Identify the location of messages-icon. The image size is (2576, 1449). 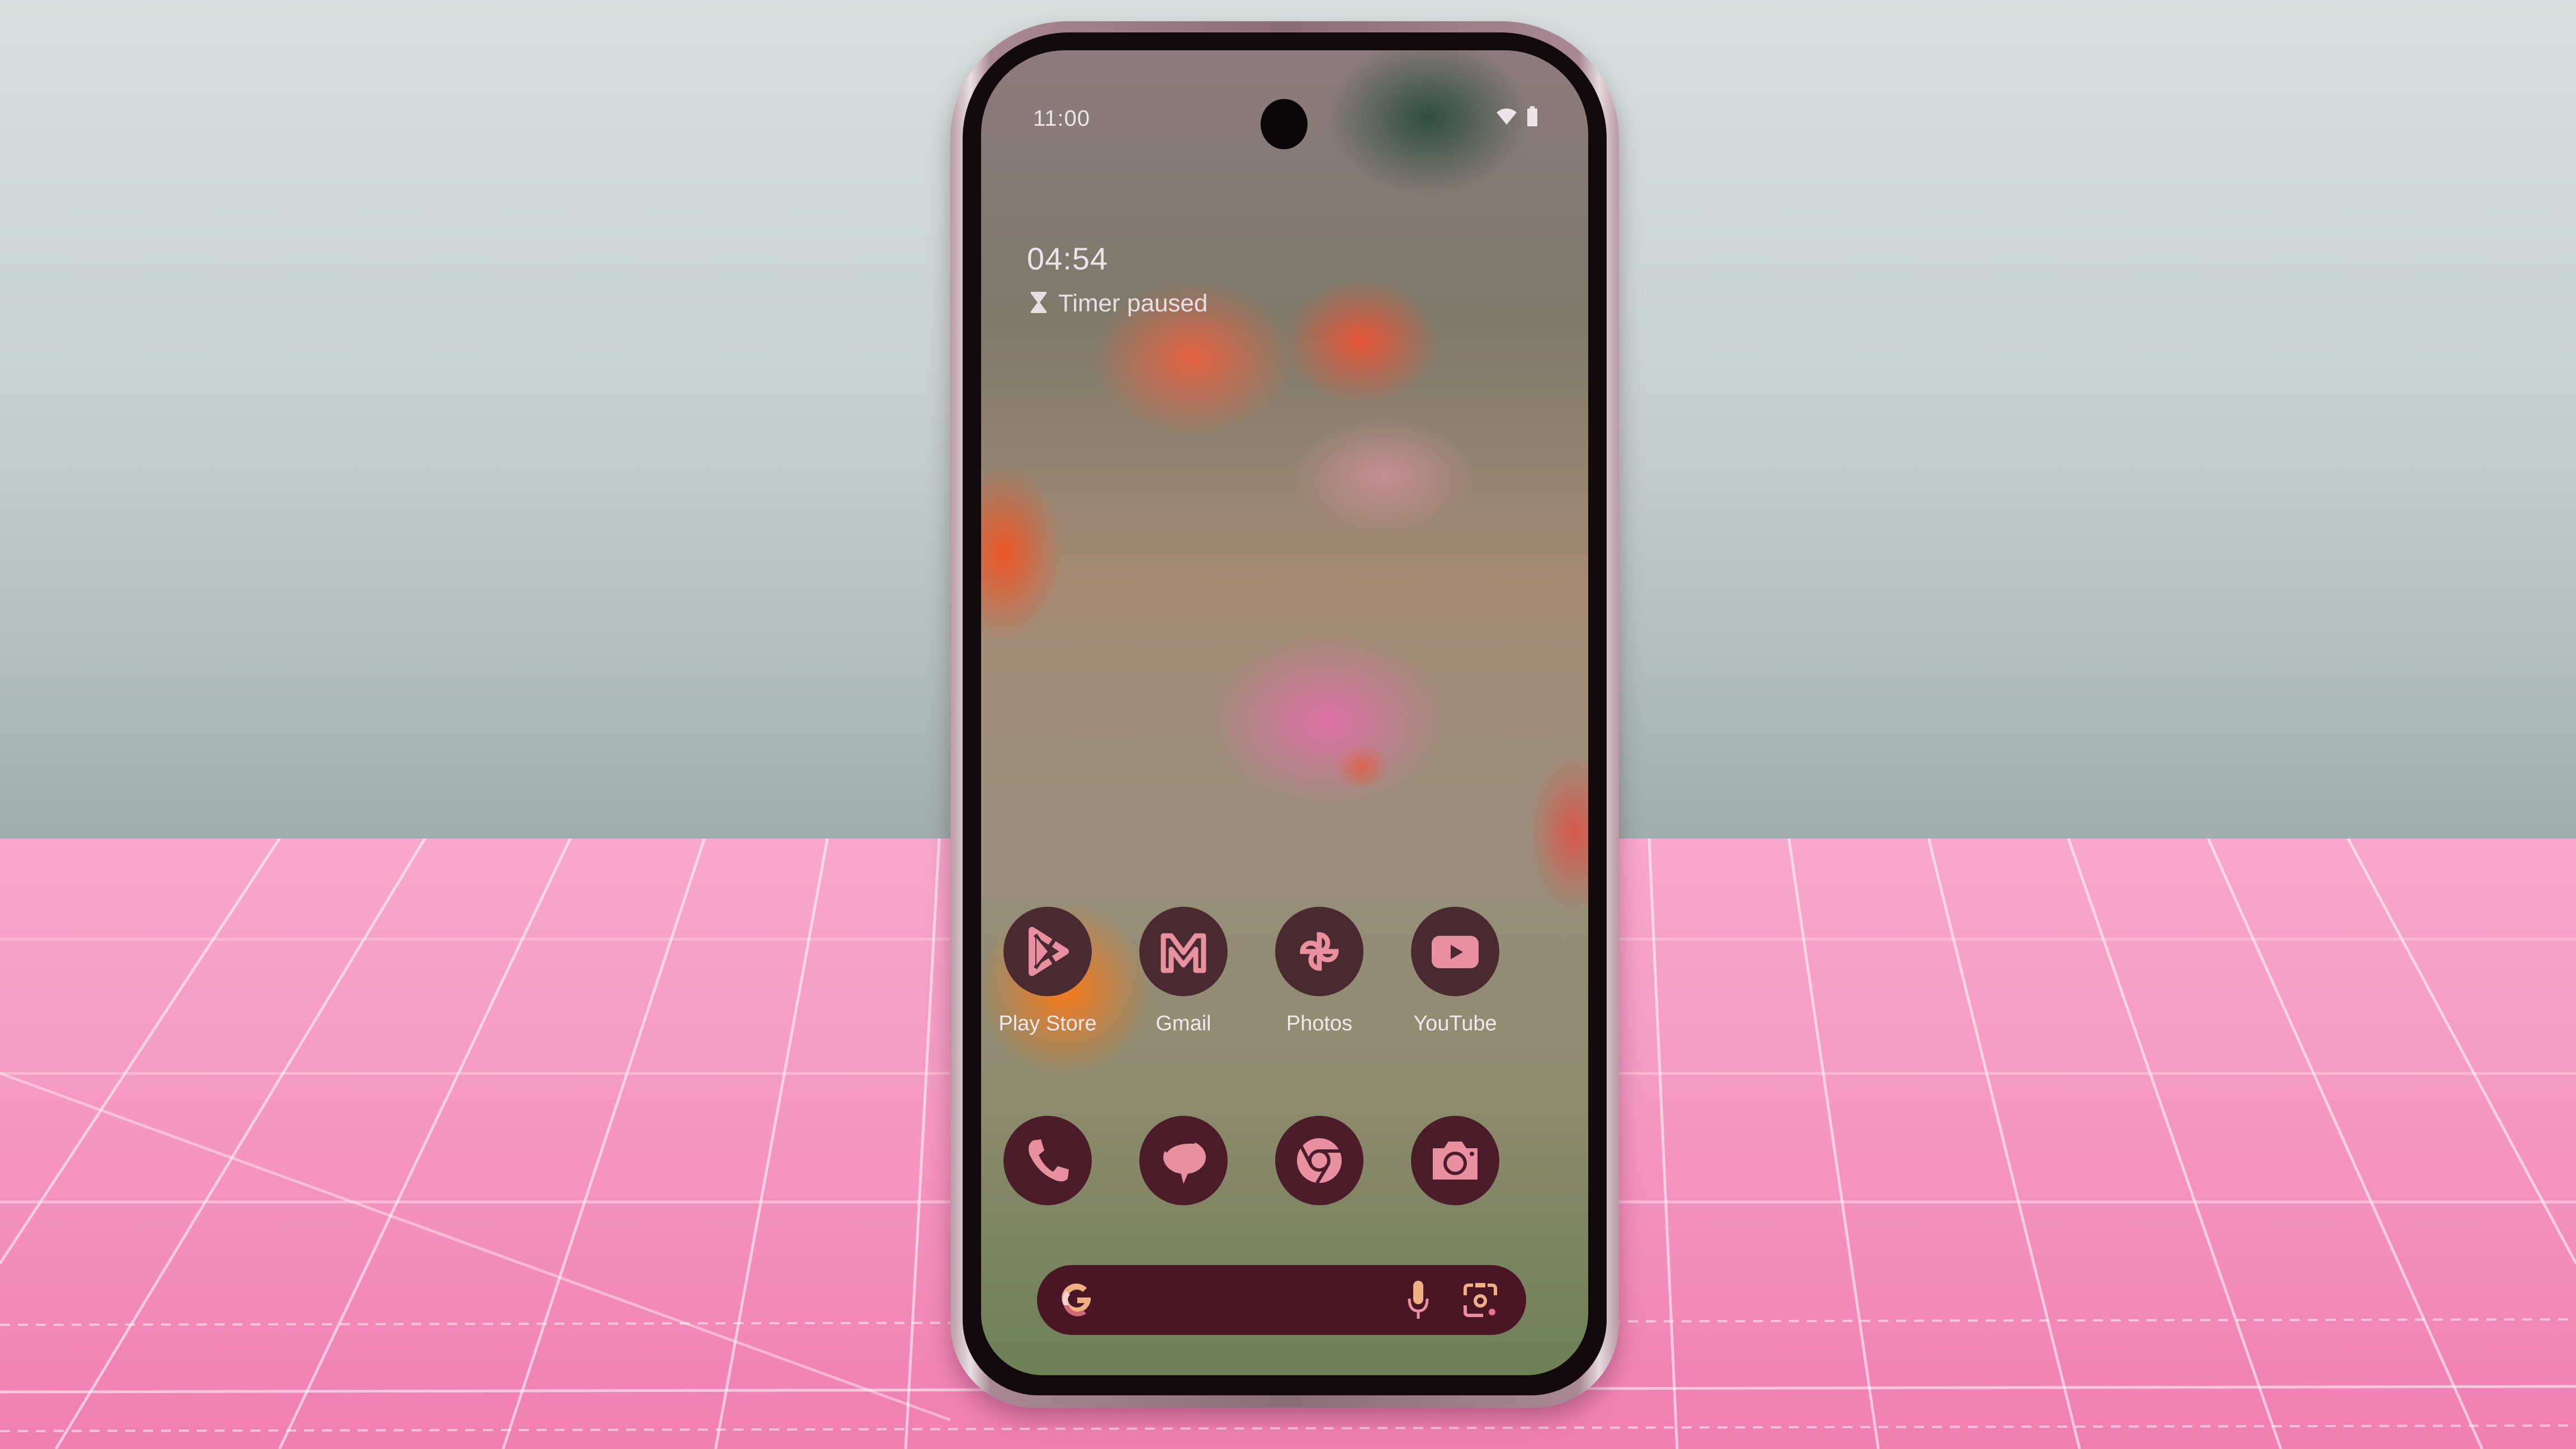
(1184, 1160).